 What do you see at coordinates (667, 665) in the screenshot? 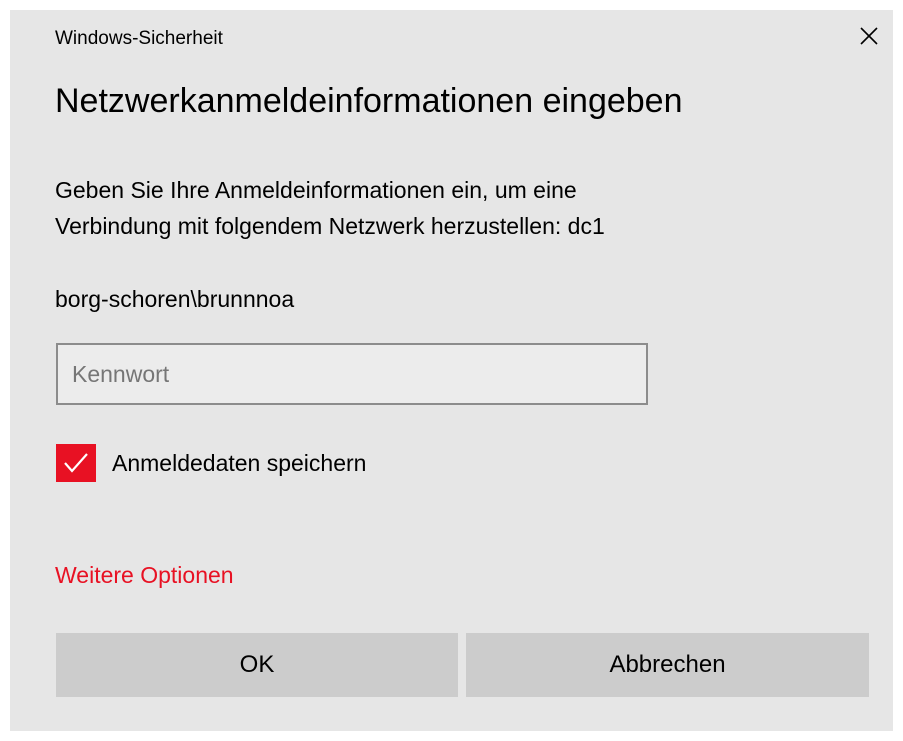
I see `cancel-button: Abbrechen` at bounding box center [667, 665].